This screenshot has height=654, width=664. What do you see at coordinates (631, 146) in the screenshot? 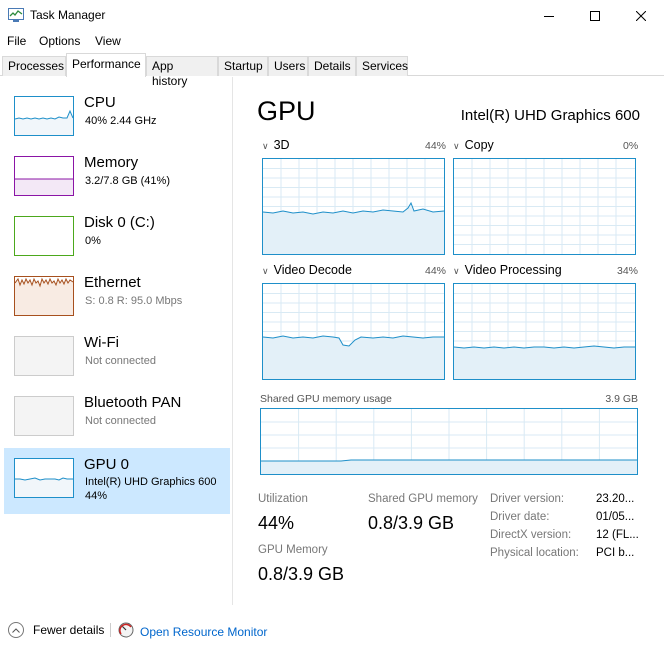
I see `graph-copy-pct: 0%` at bounding box center [631, 146].